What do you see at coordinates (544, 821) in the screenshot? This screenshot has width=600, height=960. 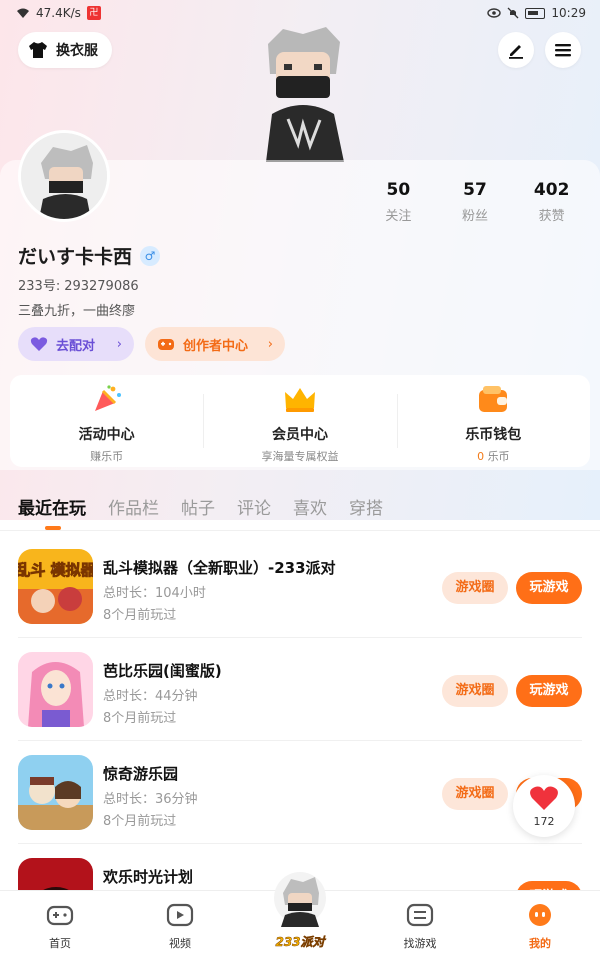 I see `like-count: 172` at bounding box center [544, 821].